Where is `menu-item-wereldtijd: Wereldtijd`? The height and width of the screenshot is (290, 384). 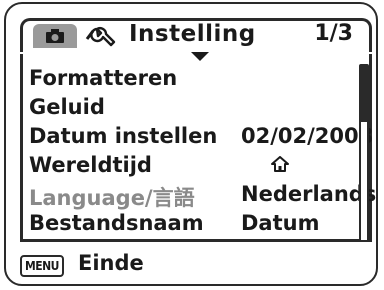 menu-item-wereldtijd: Wereldtijd is located at coordinates (194, 166).